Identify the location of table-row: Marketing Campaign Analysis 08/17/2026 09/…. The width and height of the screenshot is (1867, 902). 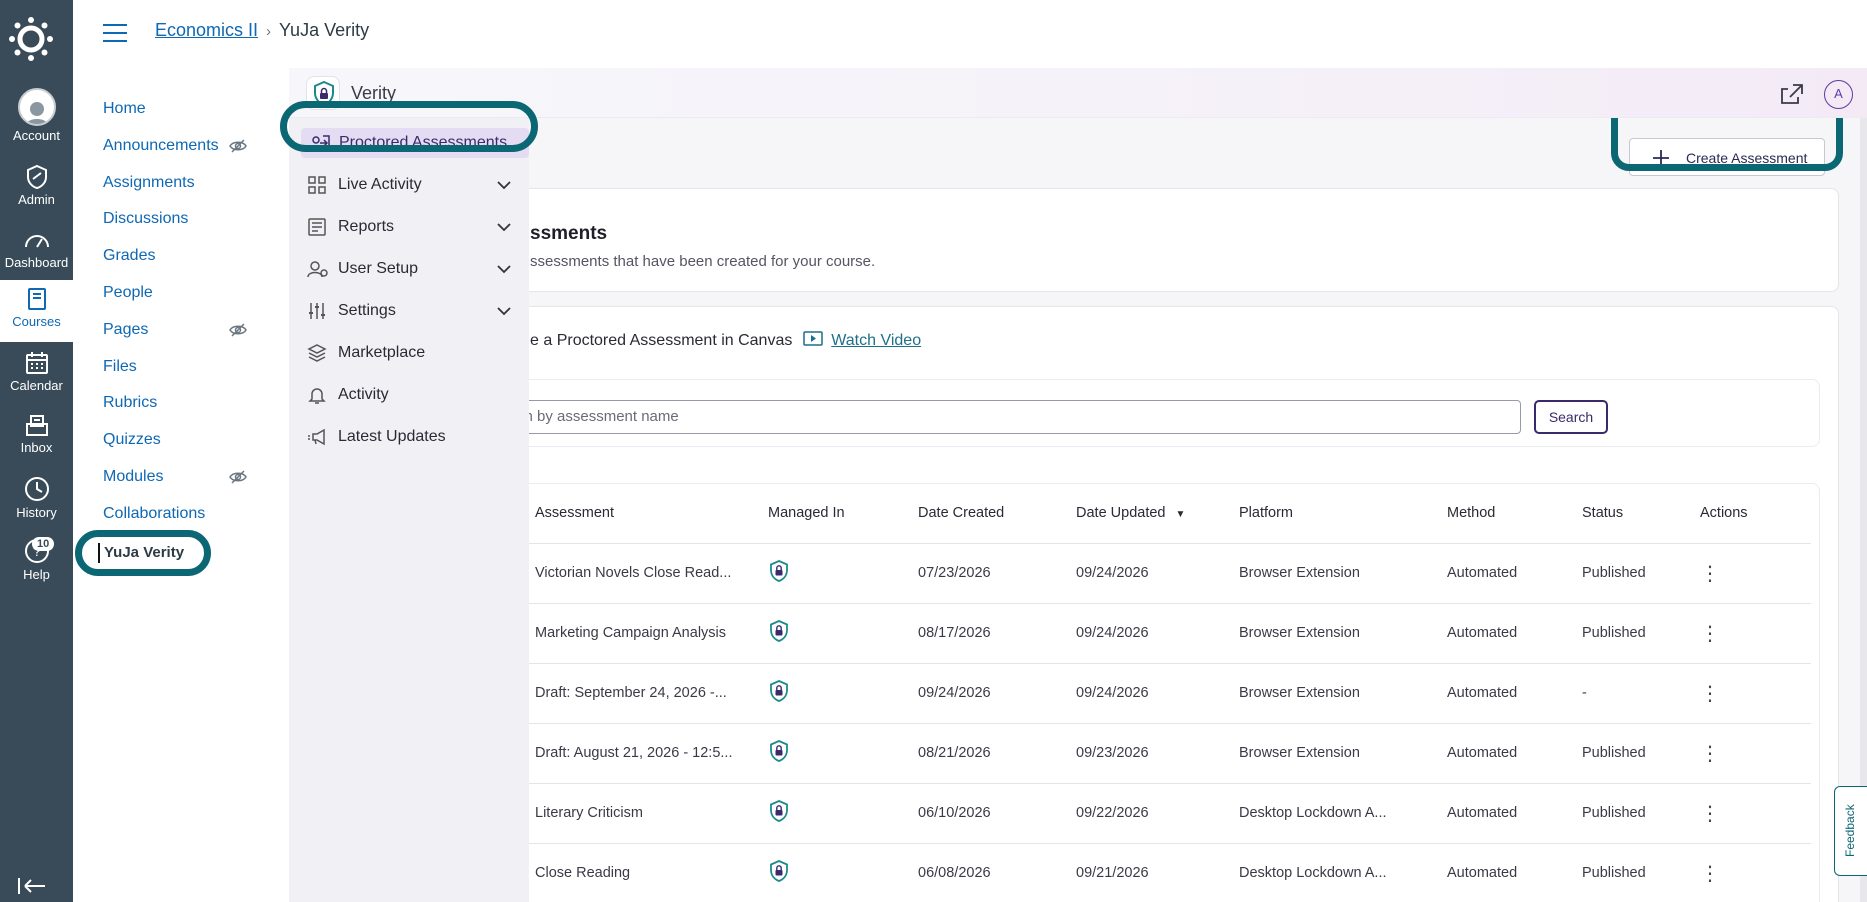
(1170, 633).